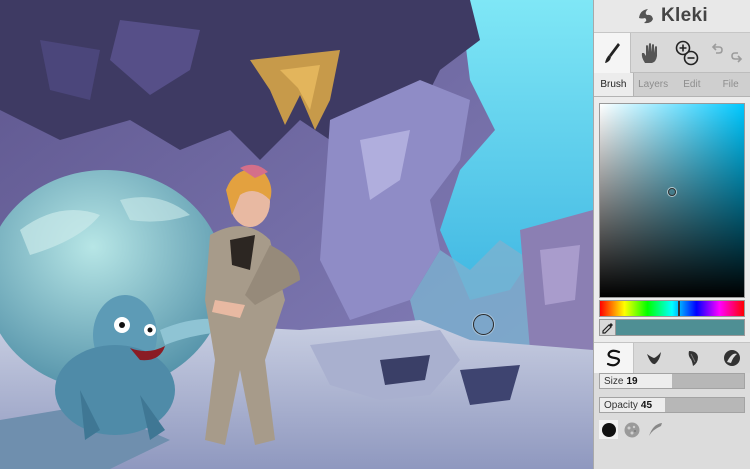 The height and width of the screenshot is (469, 750). I want to click on hand-tool-button, so click(649, 53).